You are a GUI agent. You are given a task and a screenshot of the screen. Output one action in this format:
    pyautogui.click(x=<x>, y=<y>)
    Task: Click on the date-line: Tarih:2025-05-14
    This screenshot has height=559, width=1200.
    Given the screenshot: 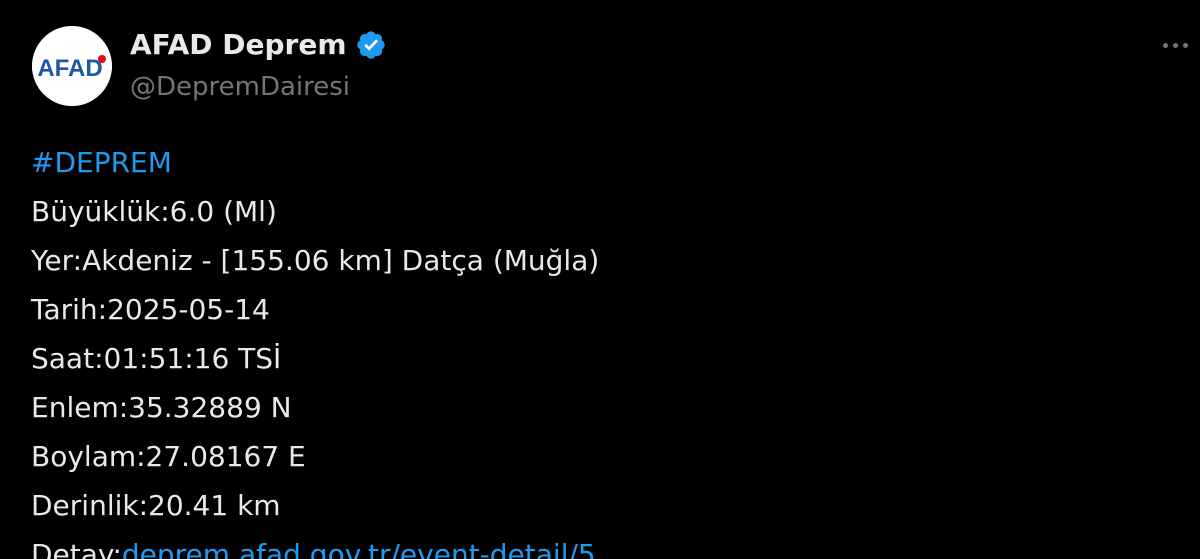 What is the action you would take?
    pyautogui.click(x=150, y=309)
    